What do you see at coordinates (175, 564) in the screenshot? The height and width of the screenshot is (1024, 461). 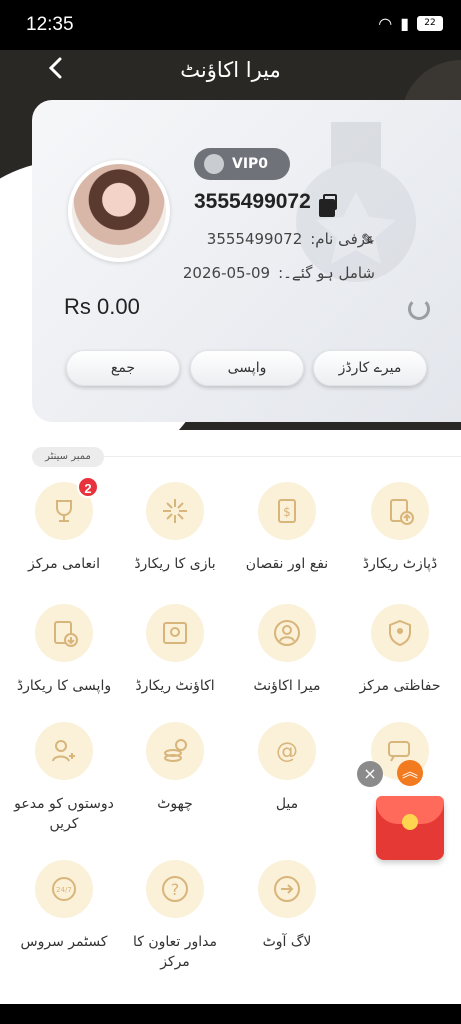 I see `menu-label: بازی کا ریکارڈ` at bounding box center [175, 564].